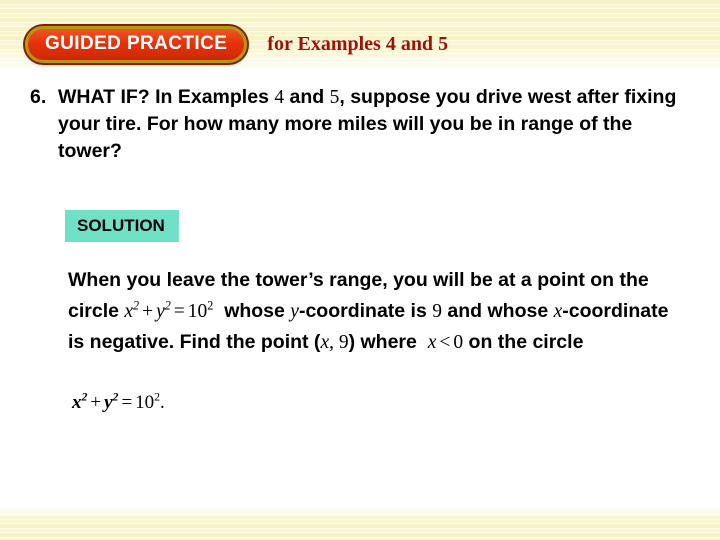 This screenshot has width=720, height=540. I want to click on coordinate-var-x: x, so click(558, 311).